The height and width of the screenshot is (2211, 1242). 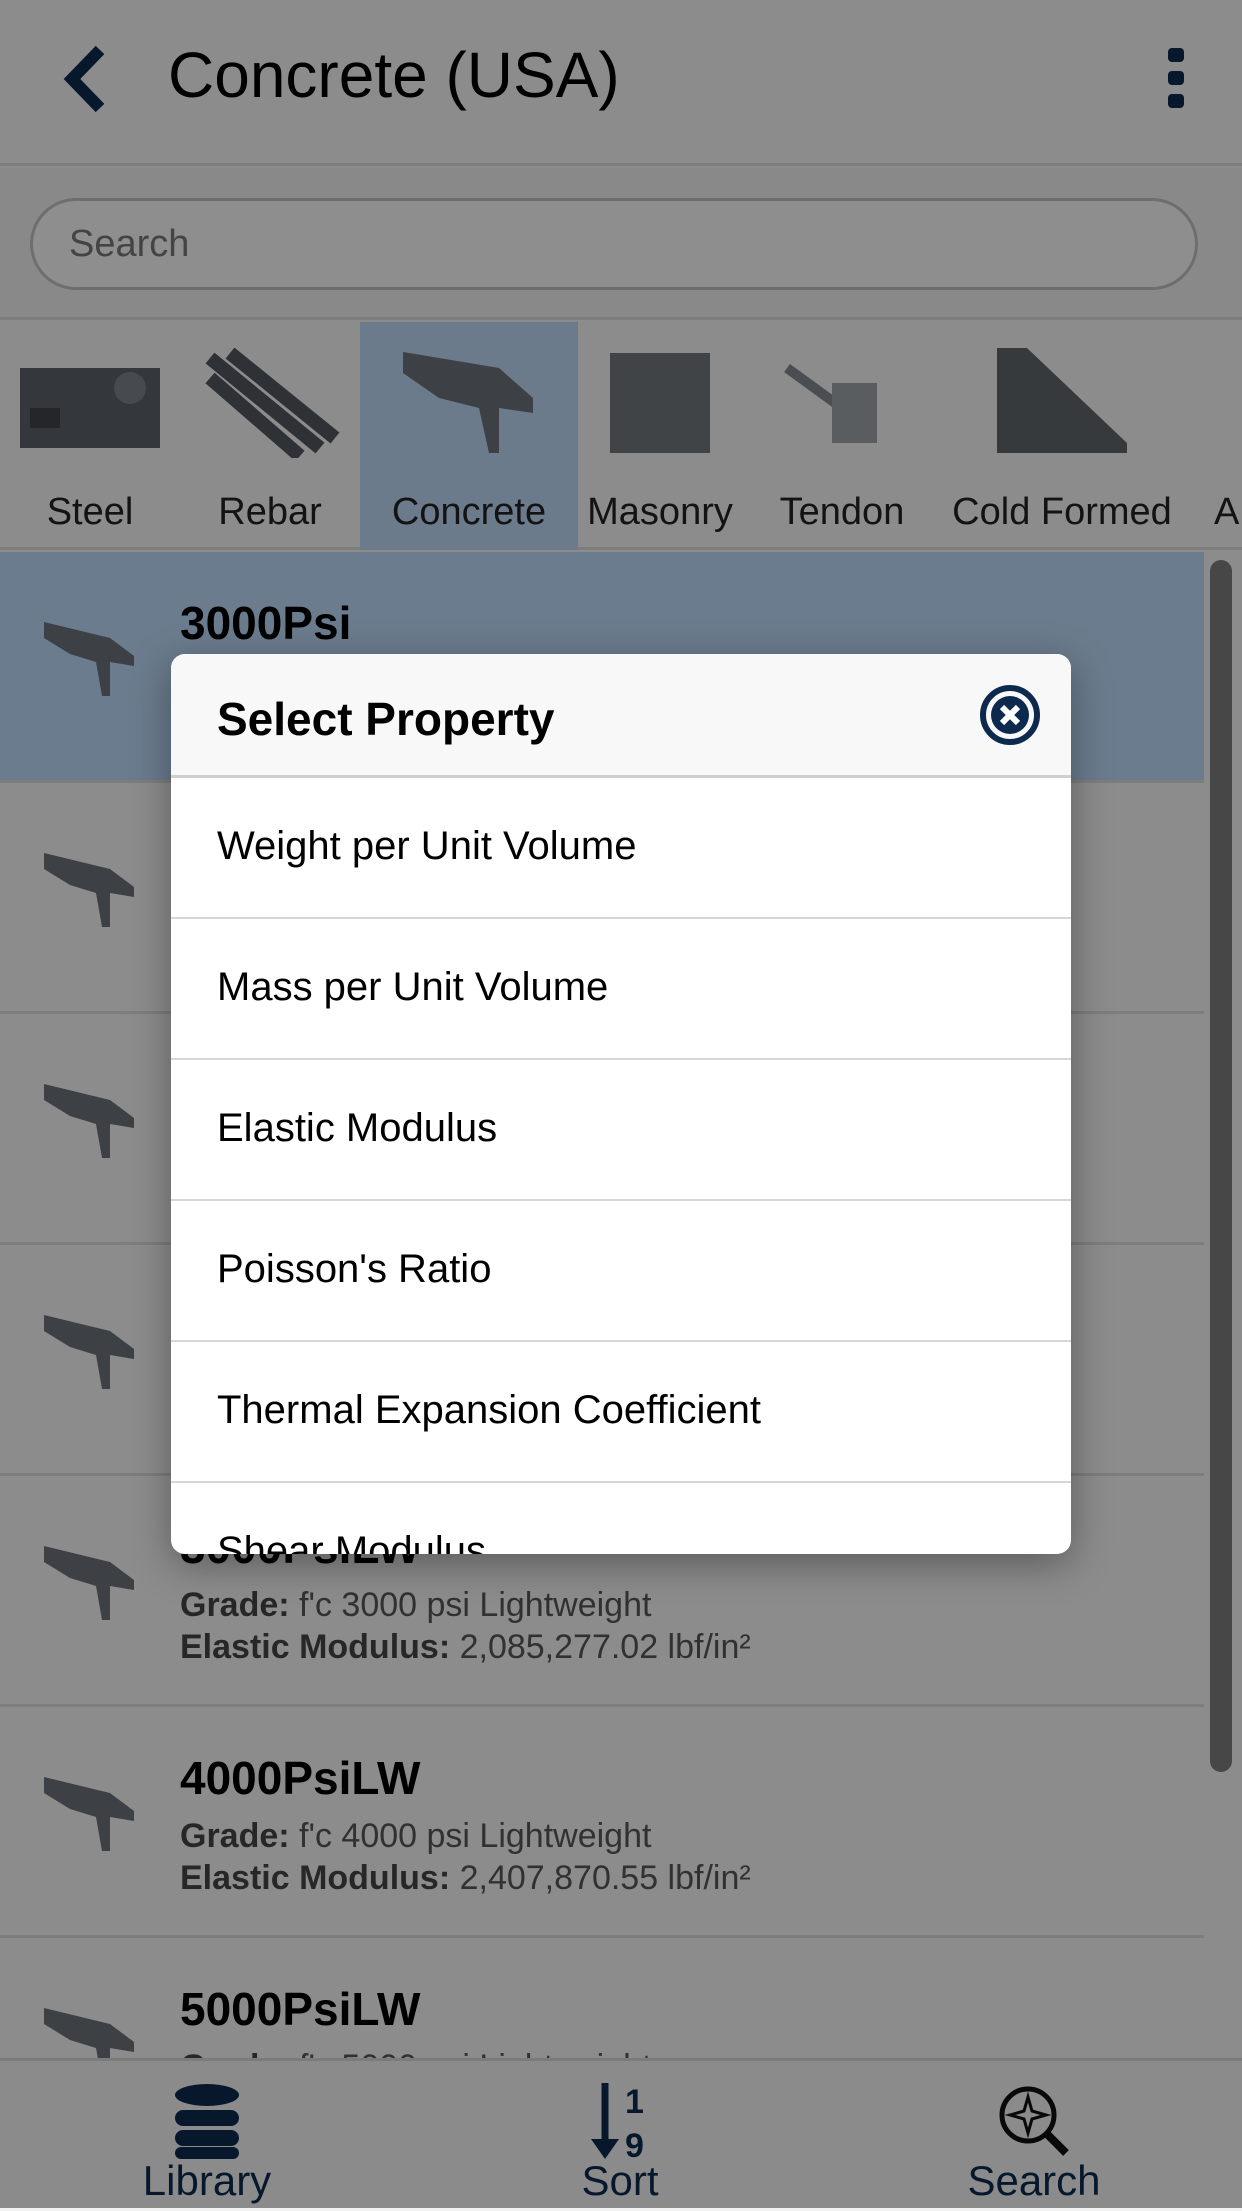 What do you see at coordinates (621, 716) in the screenshot?
I see `dialog-header: Select Property` at bounding box center [621, 716].